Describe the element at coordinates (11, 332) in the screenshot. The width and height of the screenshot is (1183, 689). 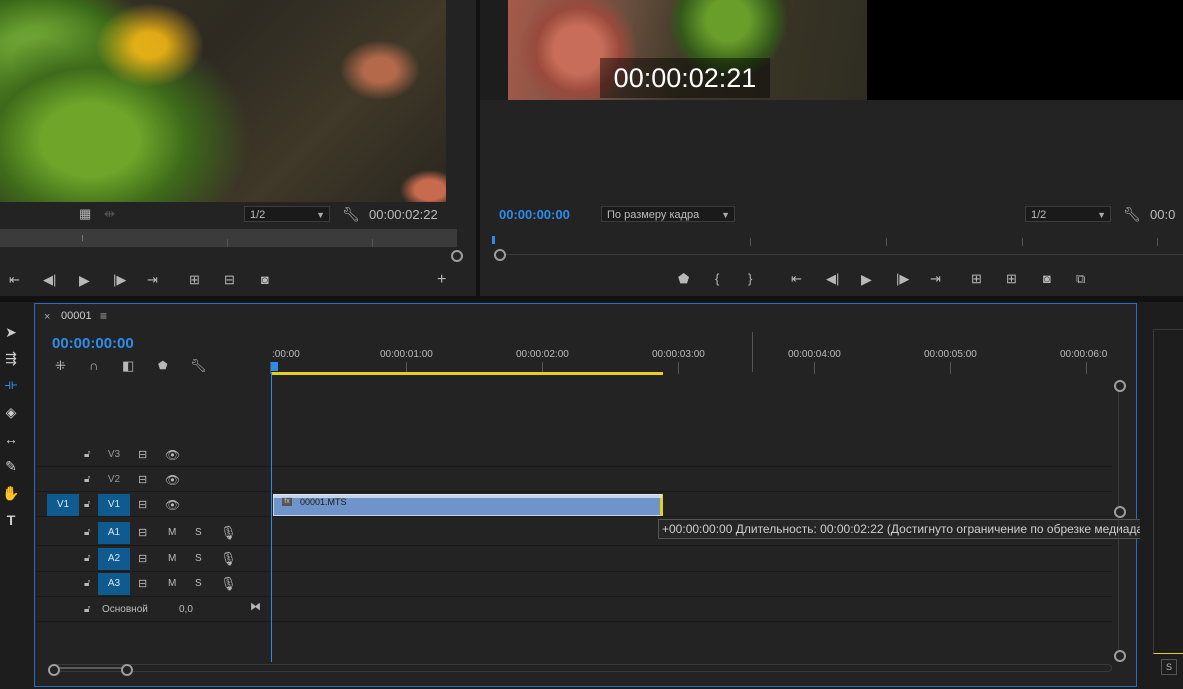
I see `selection-tool-icon: ➤` at that location.